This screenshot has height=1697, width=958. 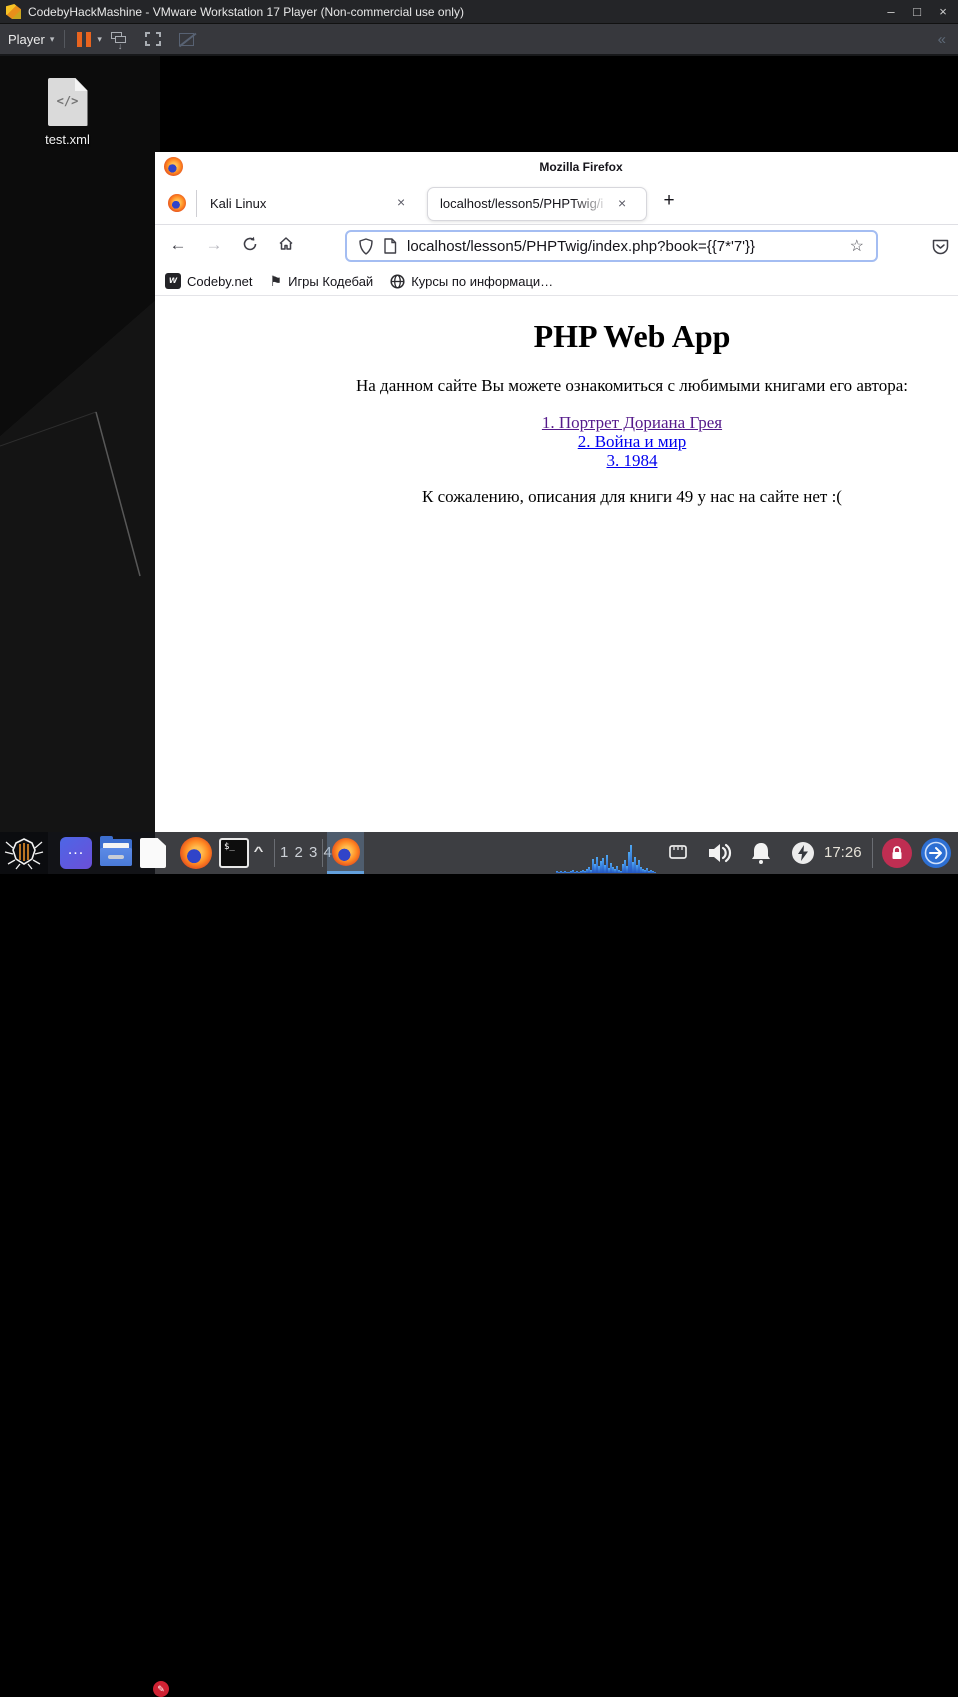 What do you see at coordinates (720, 855) in the screenshot?
I see `volume-icon` at bounding box center [720, 855].